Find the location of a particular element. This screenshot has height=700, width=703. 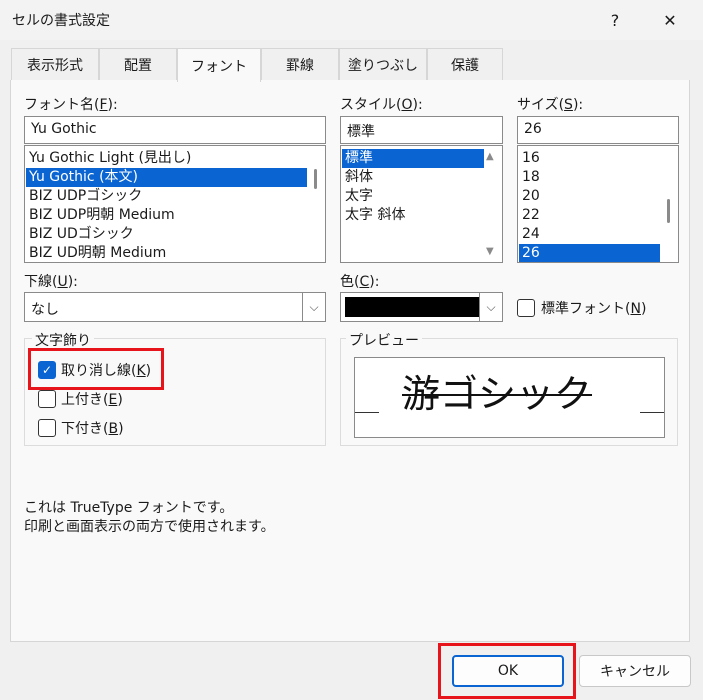

size-list: 16 18 20 22 24 26 is located at coordinates (598, 204).